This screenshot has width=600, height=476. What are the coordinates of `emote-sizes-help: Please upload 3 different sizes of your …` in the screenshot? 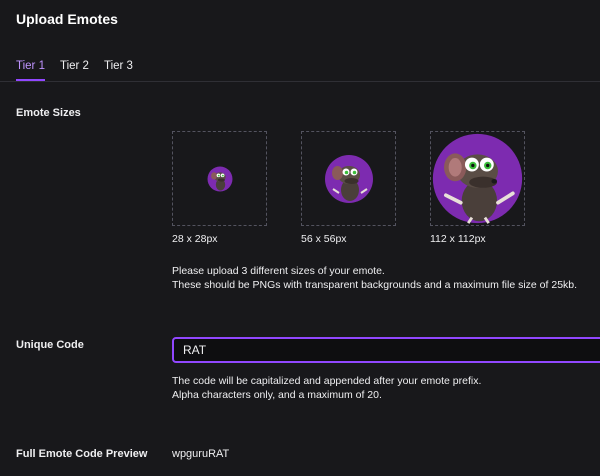 It's located at (374, 278).